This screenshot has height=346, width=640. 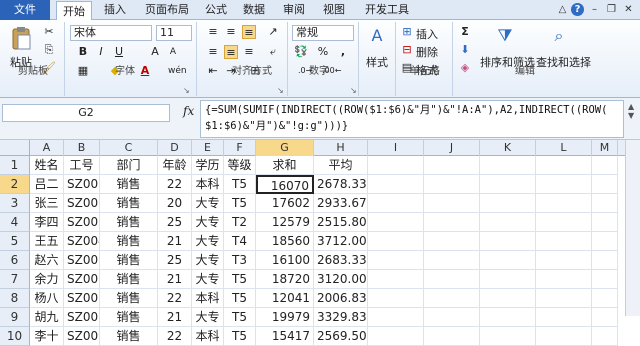 I want to click on font-name-select: 宋体, so click(x=111, y=33).